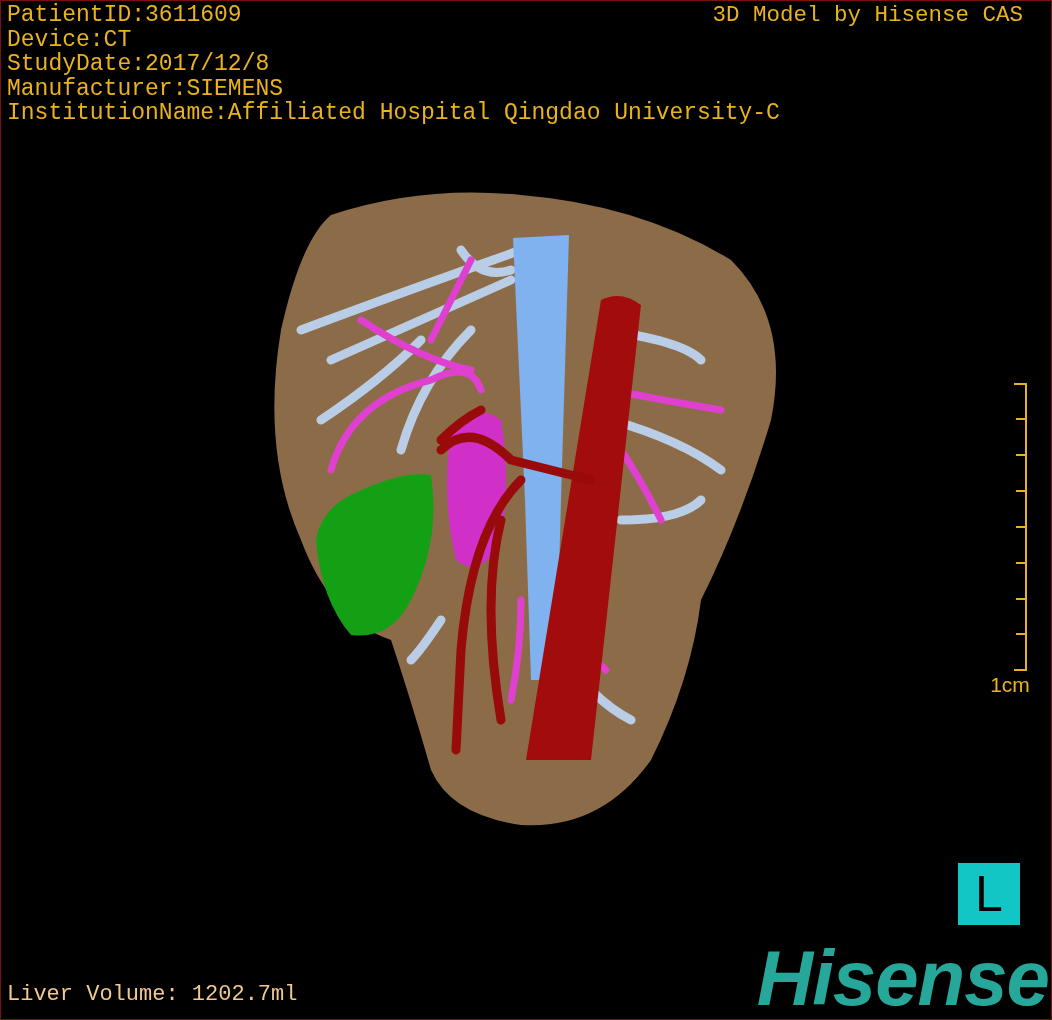  I want to click on liver-volume-text: Liver Volume: 1202.7ml, so click(152, 995).